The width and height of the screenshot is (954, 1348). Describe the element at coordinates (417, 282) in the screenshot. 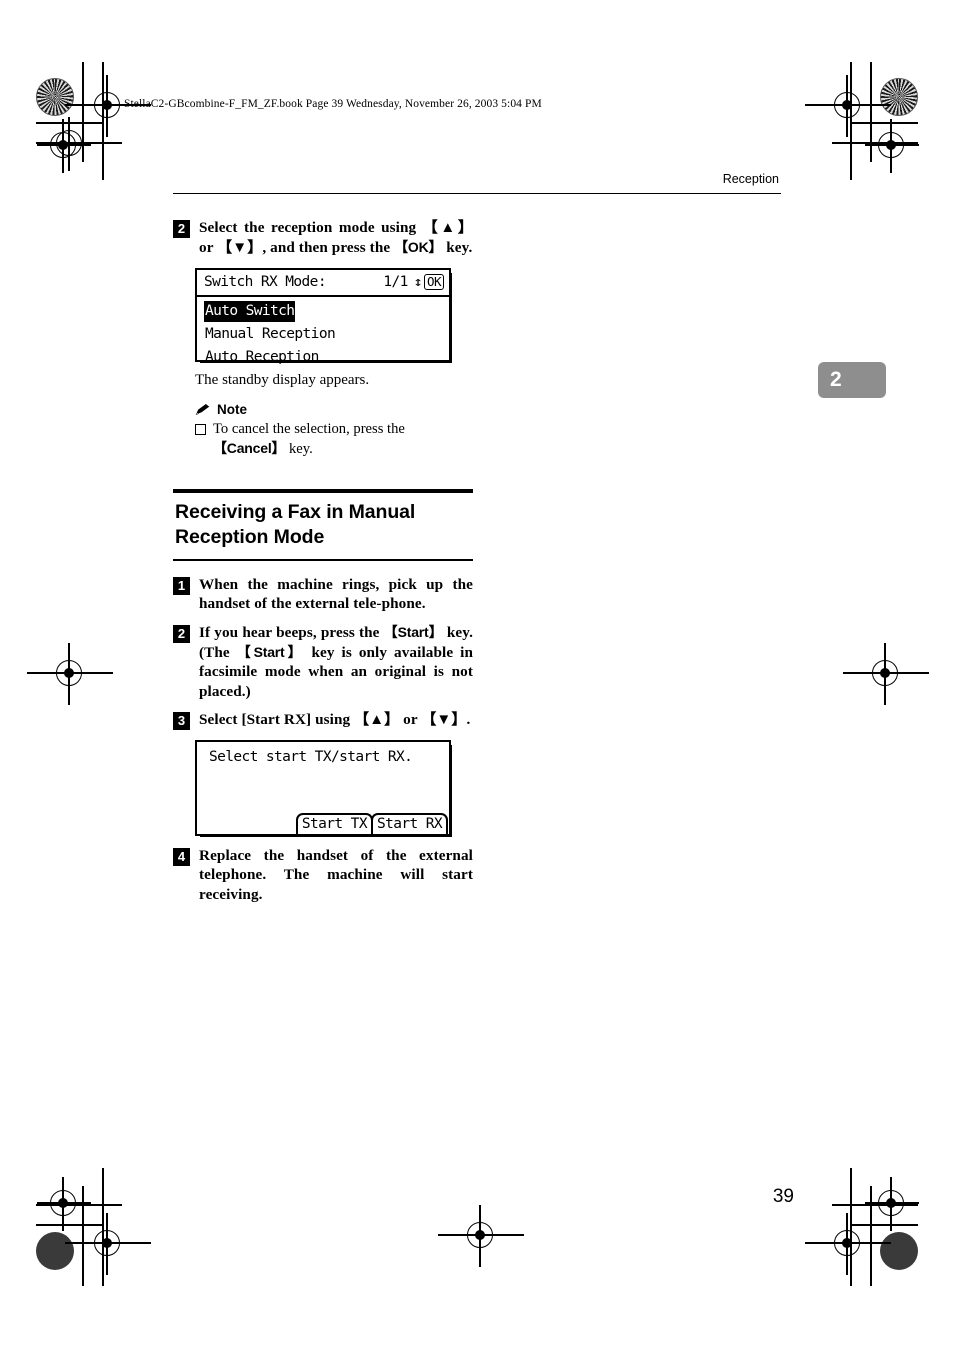

I see `up-down-arrow-icon: ↕` at that location.